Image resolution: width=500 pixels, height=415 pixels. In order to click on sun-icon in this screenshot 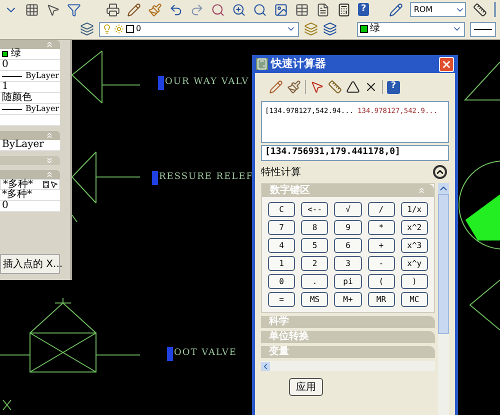, I will do `click(119, 29)`.